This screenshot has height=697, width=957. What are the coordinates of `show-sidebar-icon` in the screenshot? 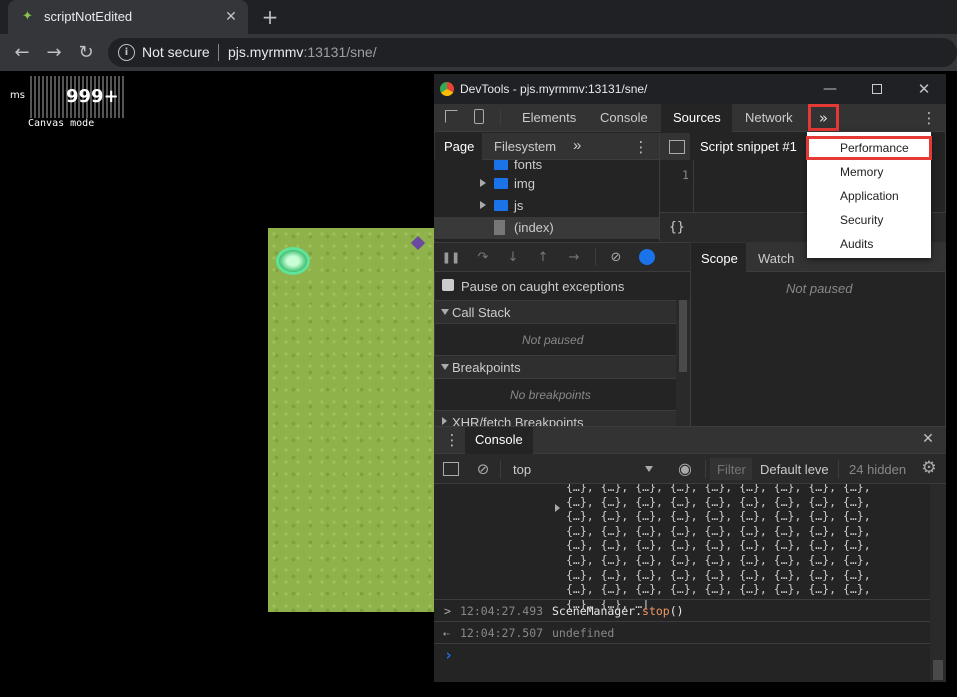 It's located at (451, 469).